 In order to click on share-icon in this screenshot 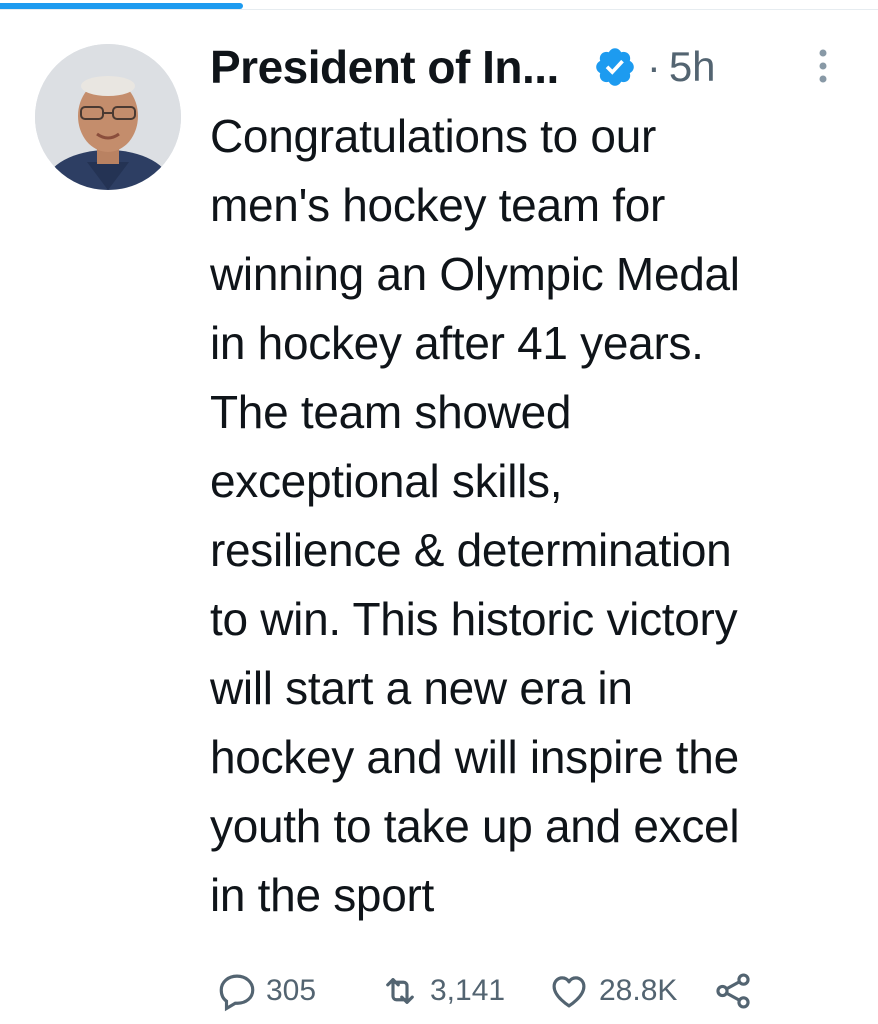, I will do `click(733, 991)`.